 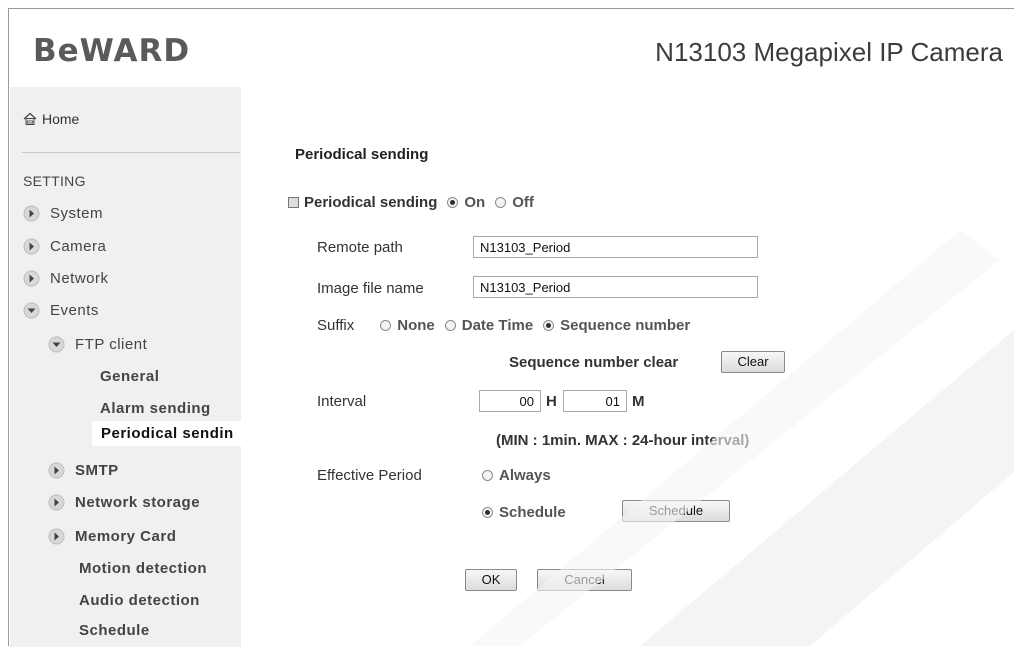 What do you see at coordinates (615, 287) in the screenshot?
I see `image-file-name-input` at bounding box center [615, 287].